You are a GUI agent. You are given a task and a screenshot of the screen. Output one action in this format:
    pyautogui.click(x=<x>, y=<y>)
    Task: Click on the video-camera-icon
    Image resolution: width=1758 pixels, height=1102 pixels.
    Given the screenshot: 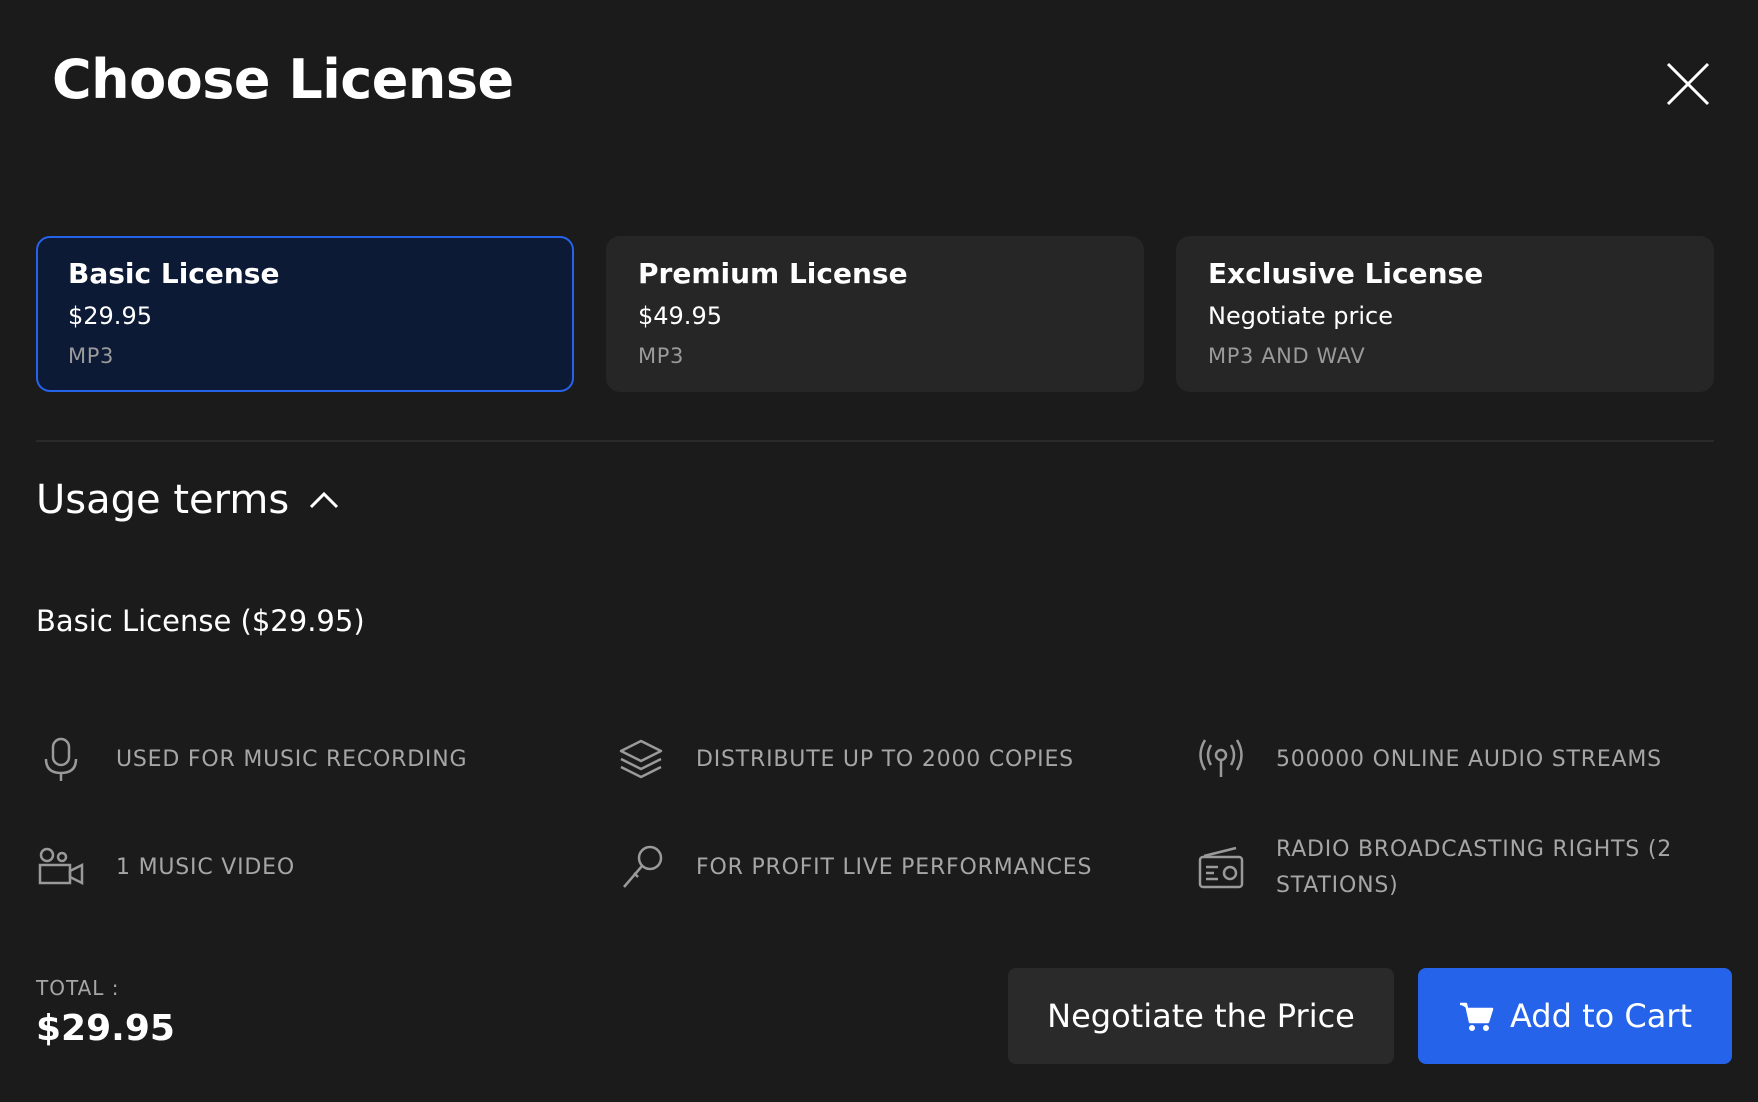 What is the action you would take?
    pyautogui.click(x=61, y=866)
    